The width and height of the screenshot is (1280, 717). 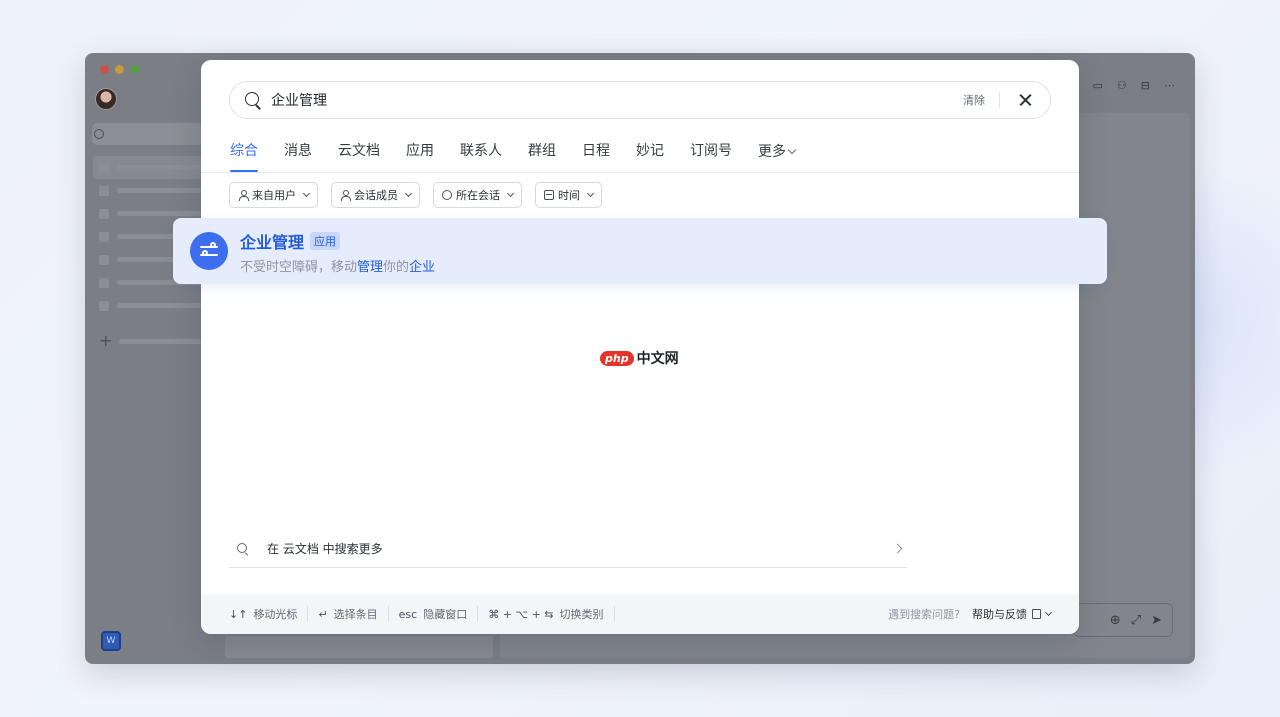 I want to click on send-icon: ➤, so click(x=1156, y=620).